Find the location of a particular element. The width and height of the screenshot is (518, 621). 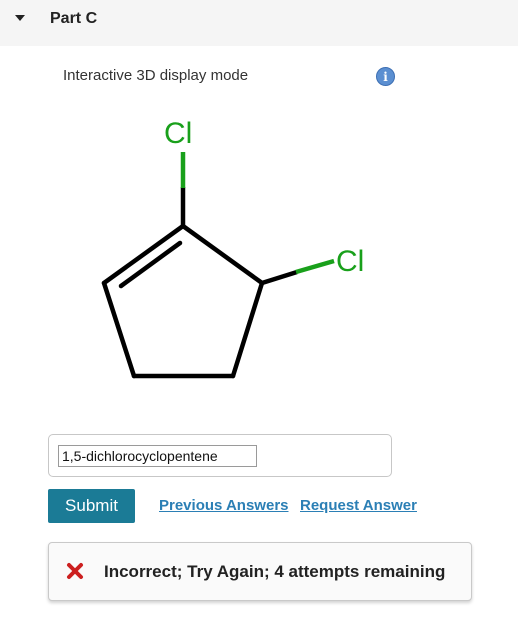

bond-c2-cl-green is located at coordinates (315, 266).